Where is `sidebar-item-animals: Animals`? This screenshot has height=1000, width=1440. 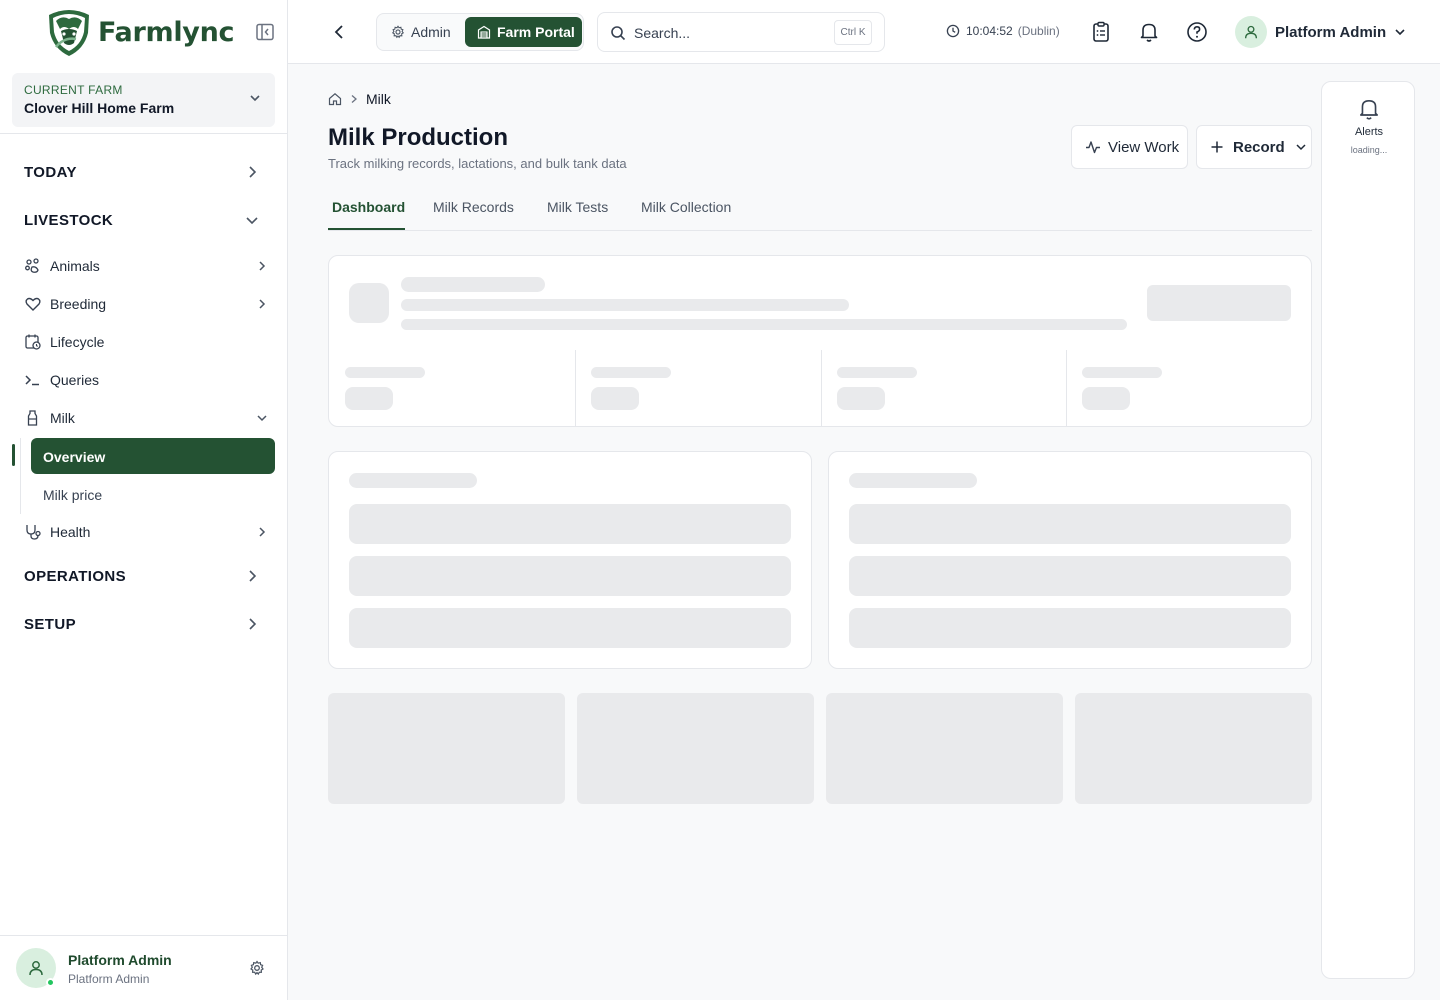 sidebar-item-animals: Animals is located at coordinates (62, 266).